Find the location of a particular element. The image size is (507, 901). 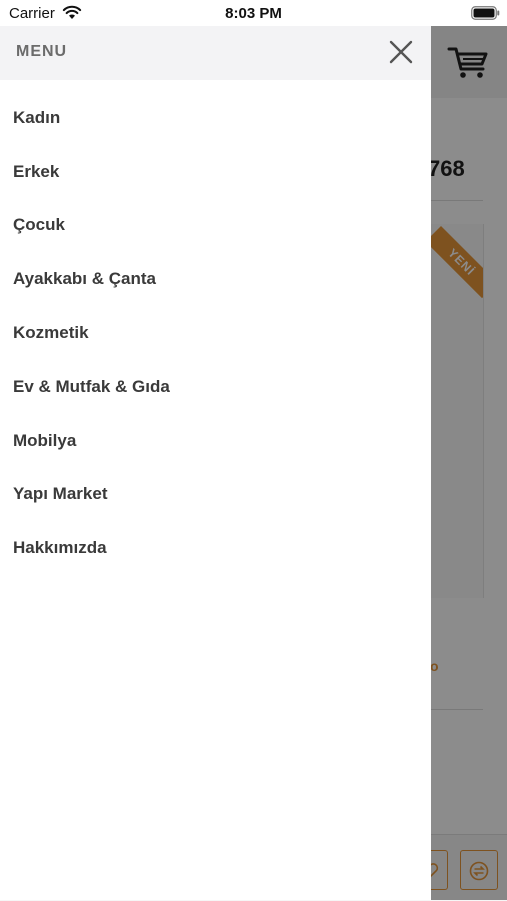

menu-item-cocuk: Çocuk is located at coordinates (215, 226).